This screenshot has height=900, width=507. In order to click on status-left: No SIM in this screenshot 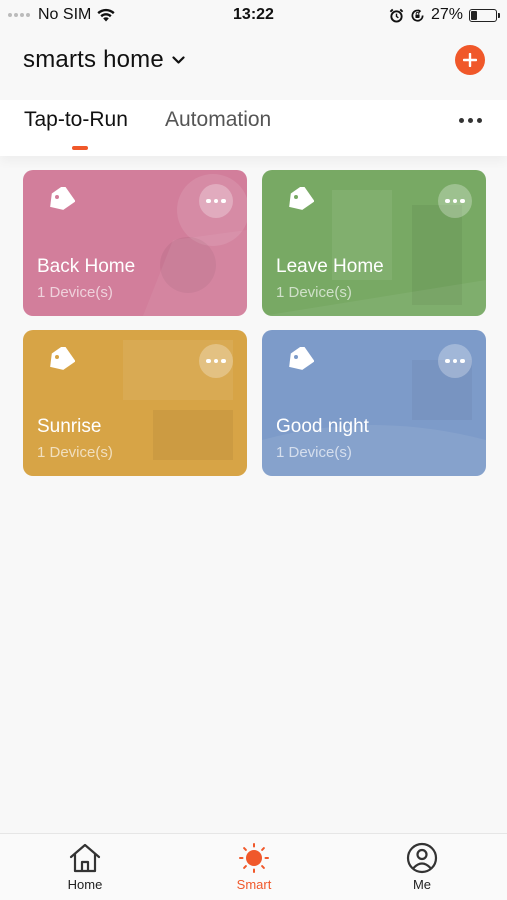, I will do `click(62, 15)`.